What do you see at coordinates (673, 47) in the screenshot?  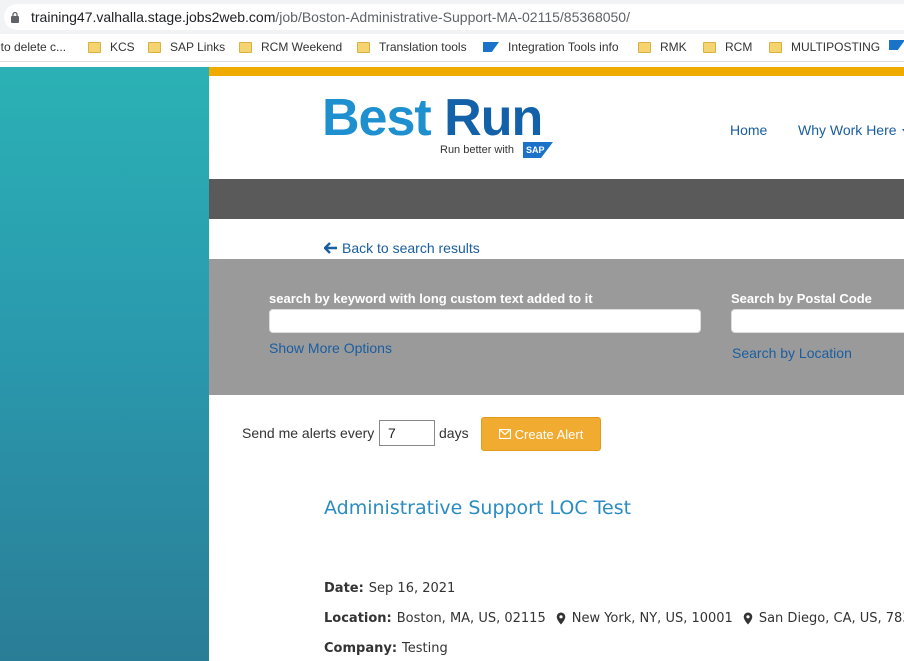 I see `bookmark-label: RMK` at bounding box center [673, 47].